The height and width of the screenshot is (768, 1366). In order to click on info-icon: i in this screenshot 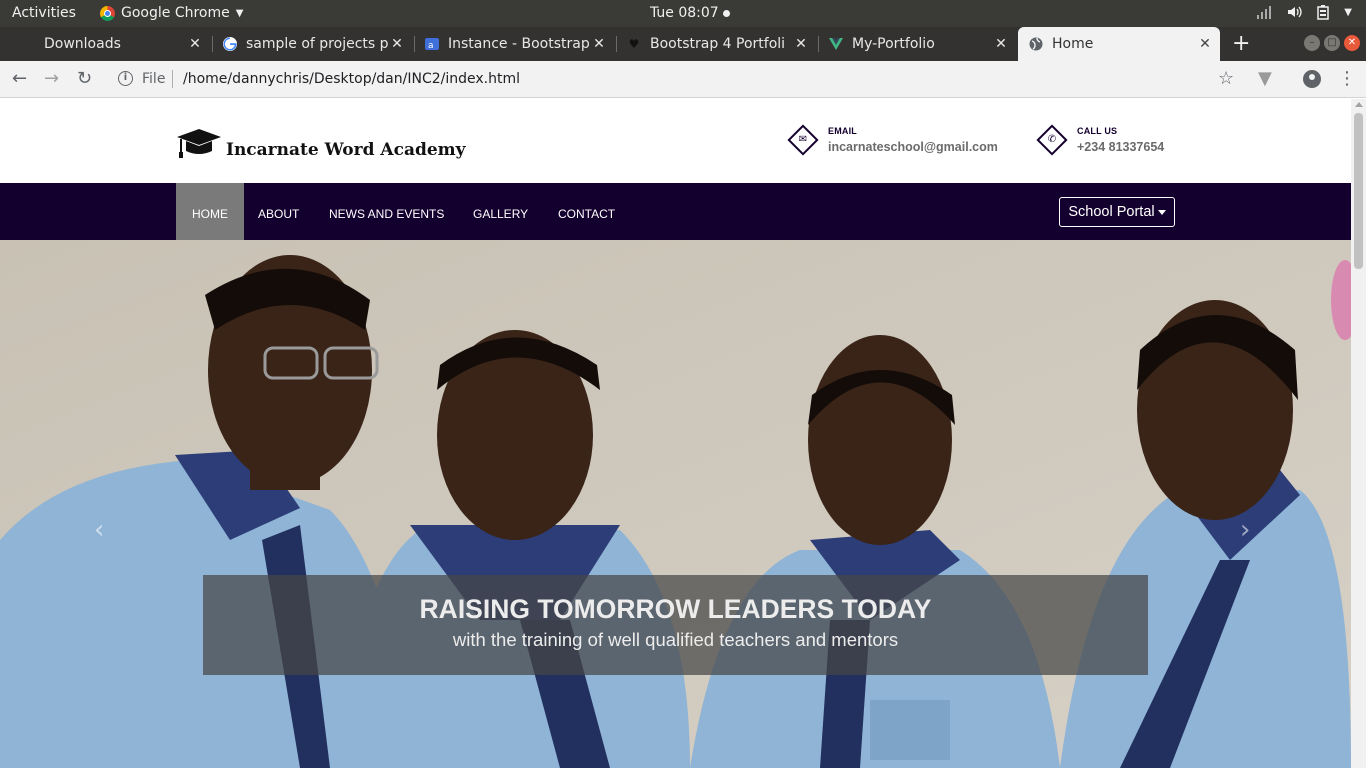, I will do `click(125, 78)`.